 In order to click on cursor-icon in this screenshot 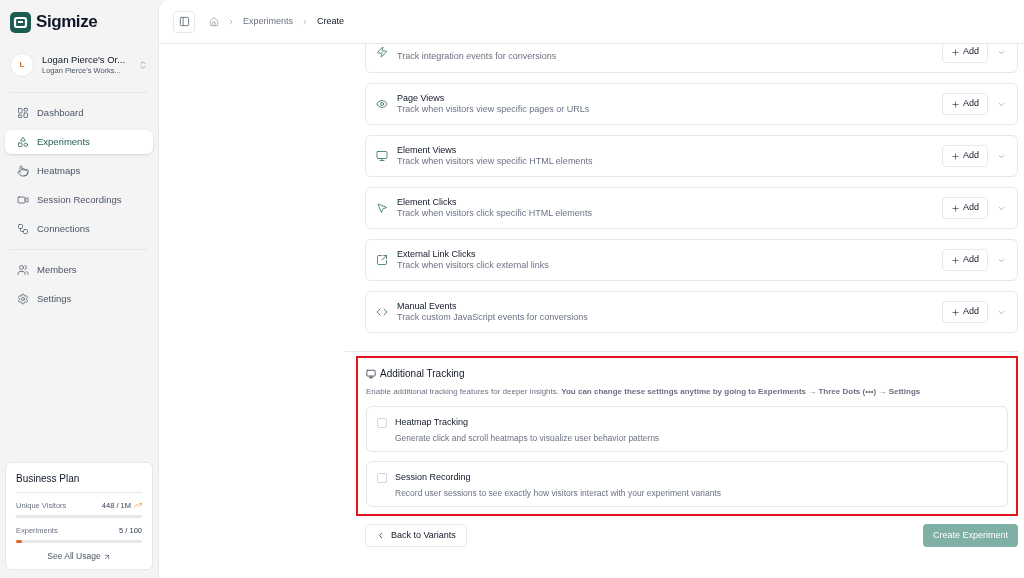, I will do `click(382, 208)`.